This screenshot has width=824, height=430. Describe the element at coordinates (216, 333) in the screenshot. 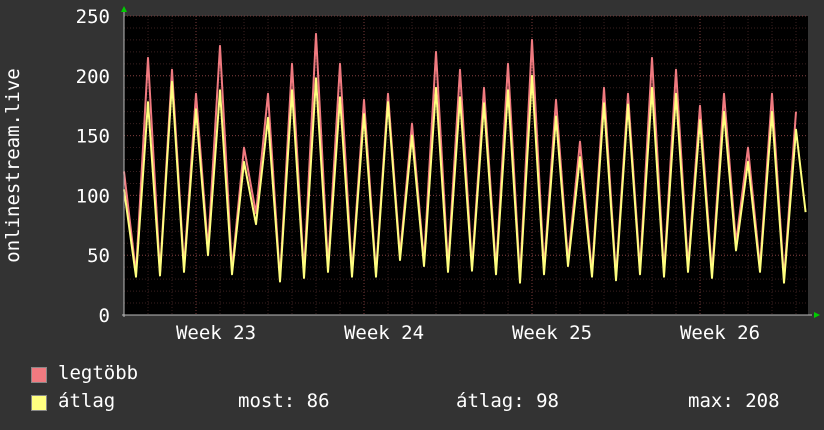

I see `x-tick-label: Week 23` at that location.